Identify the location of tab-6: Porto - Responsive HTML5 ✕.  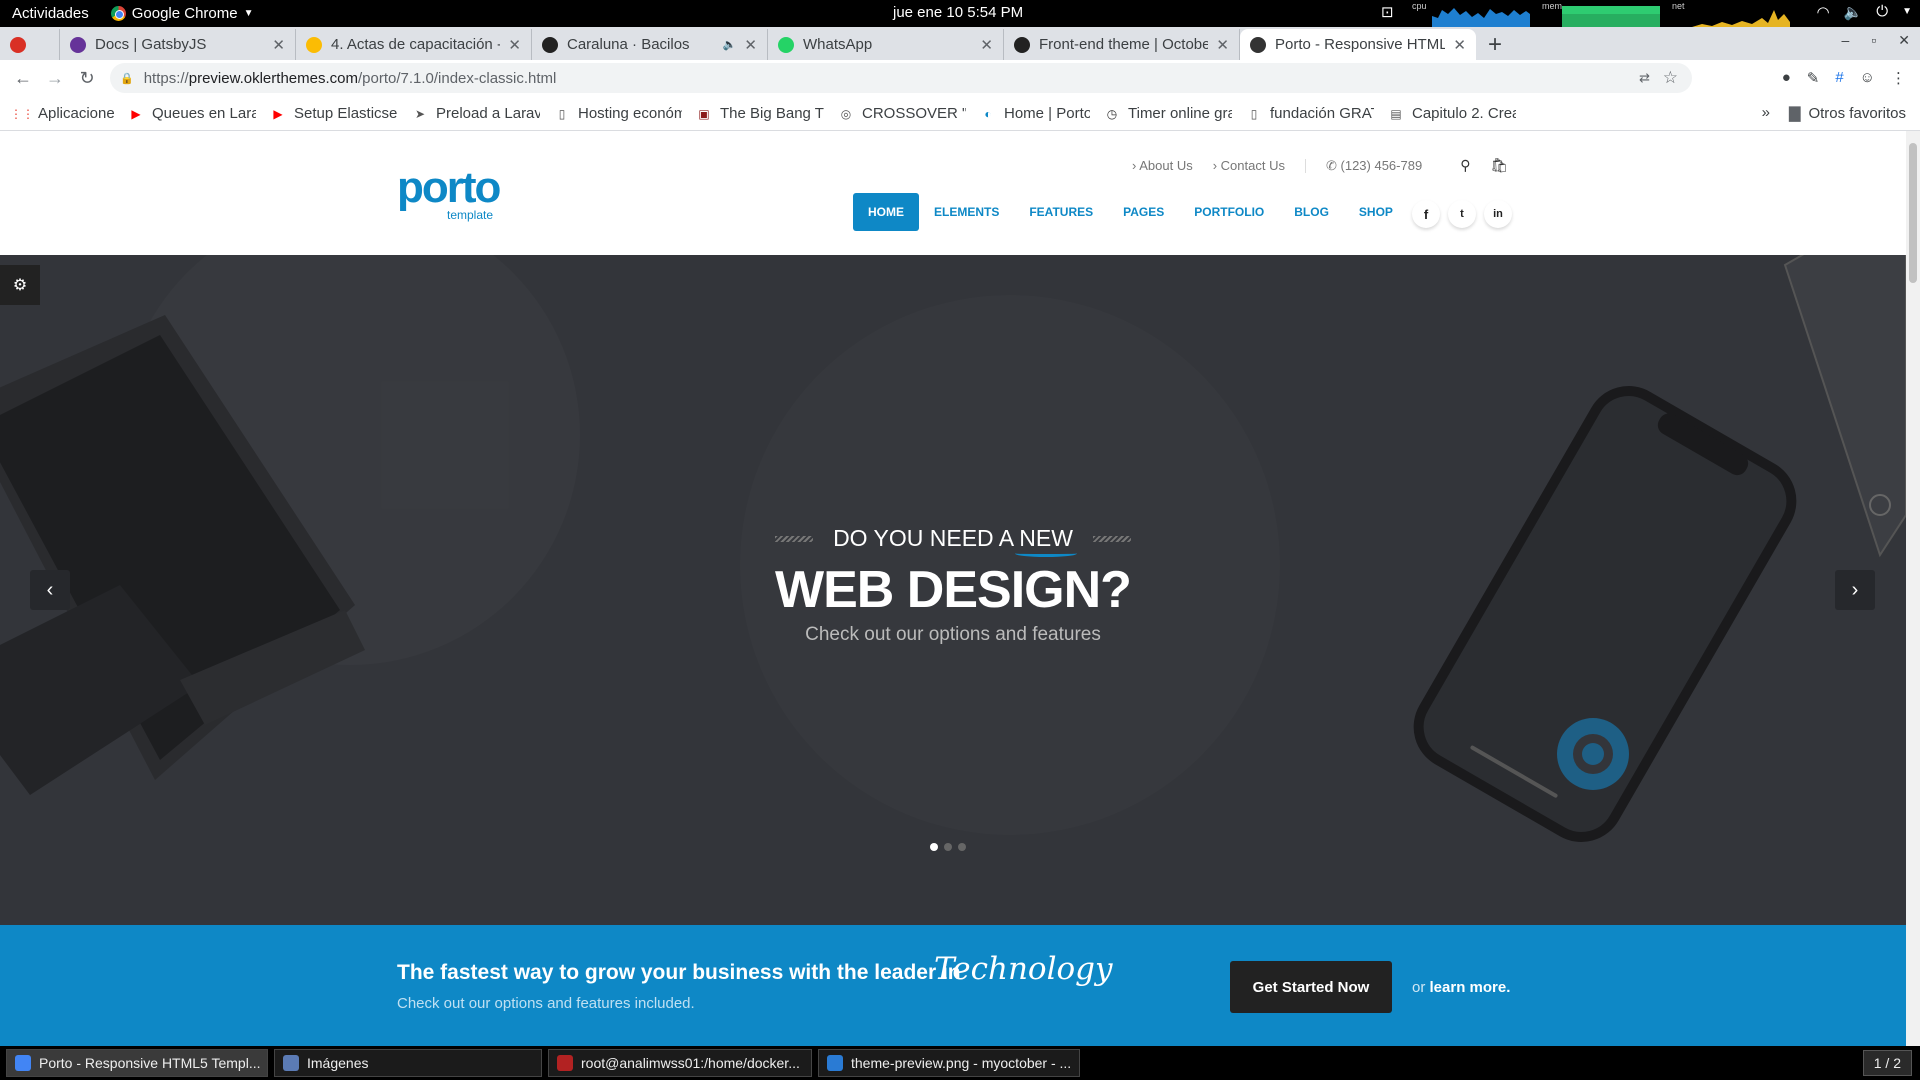
(1358, 44).